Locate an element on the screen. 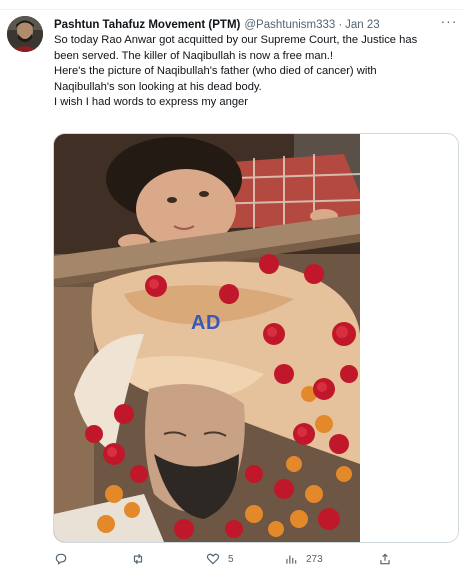  previous-tweet-divider is located at coordinates (231, 5).